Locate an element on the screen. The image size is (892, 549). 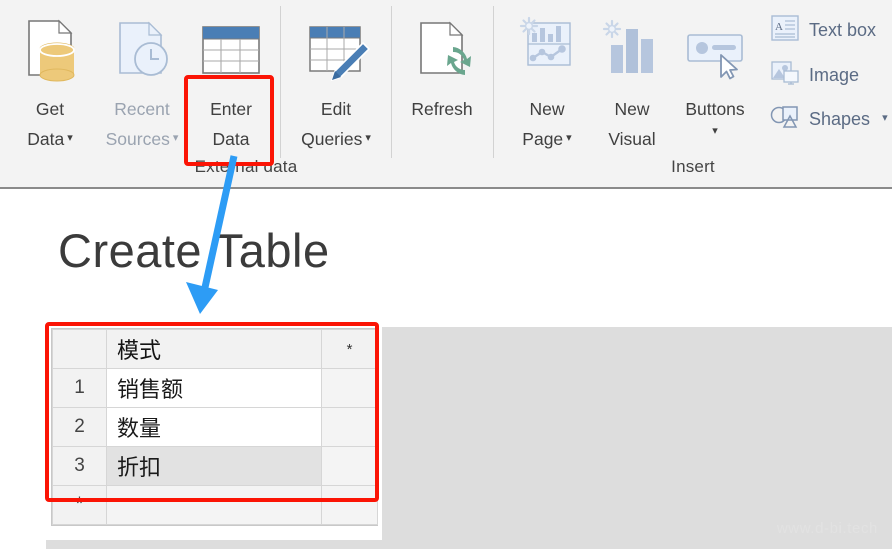
row-number-cell: 2 is located at coordinates (79, 427).